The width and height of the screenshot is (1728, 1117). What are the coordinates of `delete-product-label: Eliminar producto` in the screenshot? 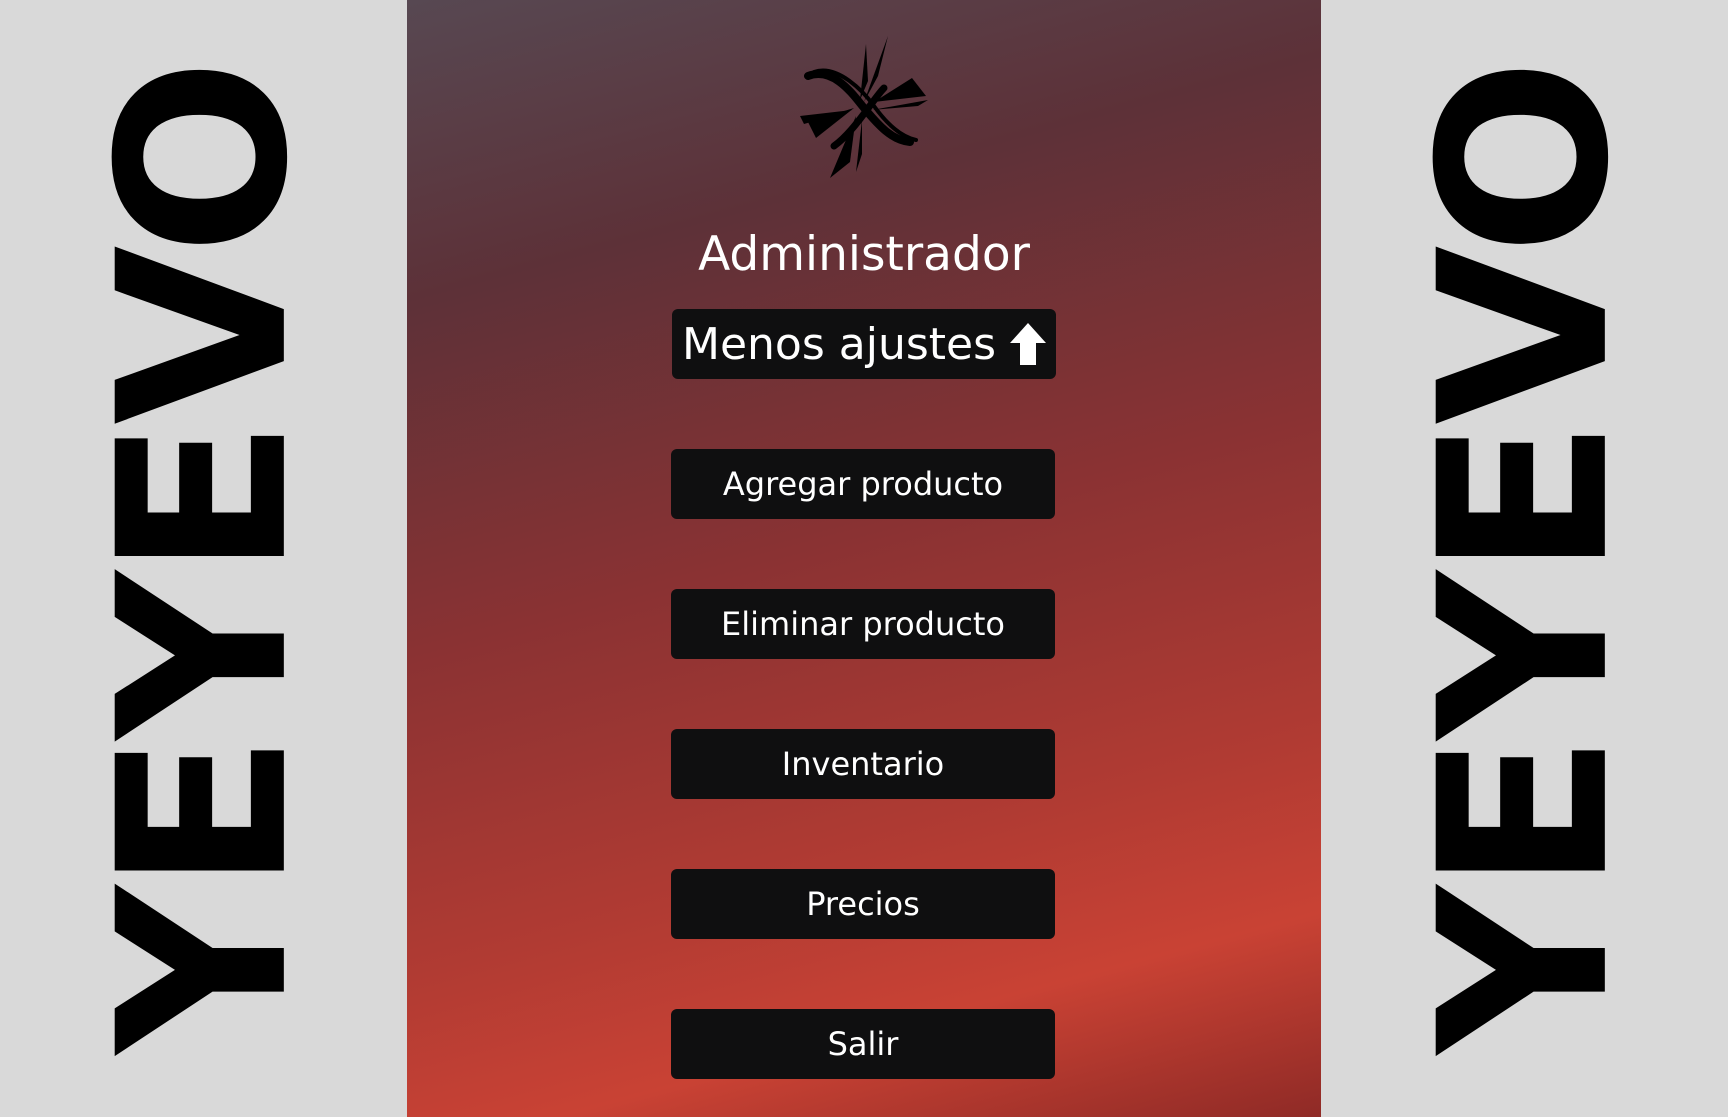 It's located at (863, 624).